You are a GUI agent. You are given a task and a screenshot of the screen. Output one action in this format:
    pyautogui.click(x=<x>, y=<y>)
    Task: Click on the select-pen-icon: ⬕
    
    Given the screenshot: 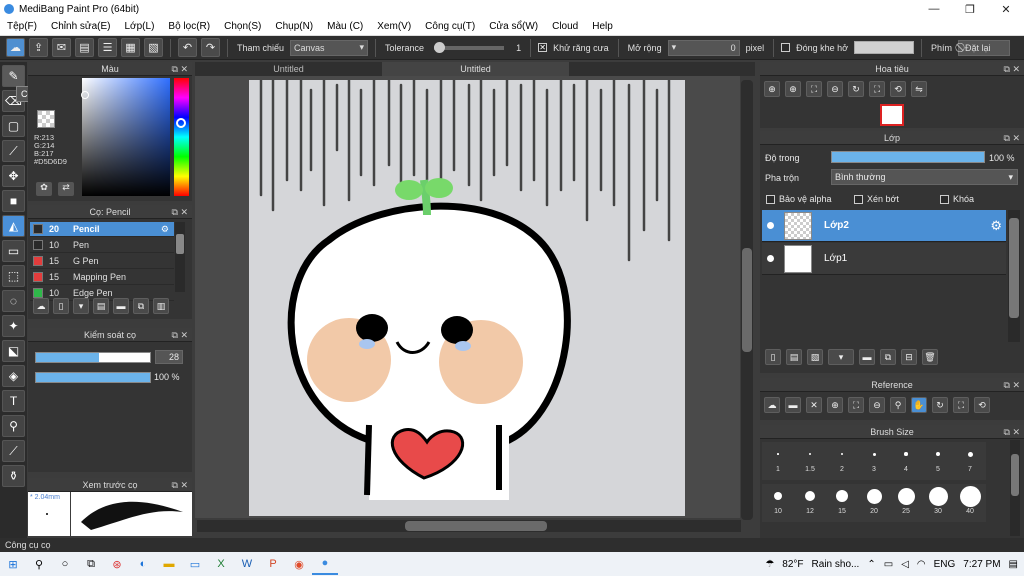 What is the action you would take?
    pyautogui.click(x=13, y=351)
    